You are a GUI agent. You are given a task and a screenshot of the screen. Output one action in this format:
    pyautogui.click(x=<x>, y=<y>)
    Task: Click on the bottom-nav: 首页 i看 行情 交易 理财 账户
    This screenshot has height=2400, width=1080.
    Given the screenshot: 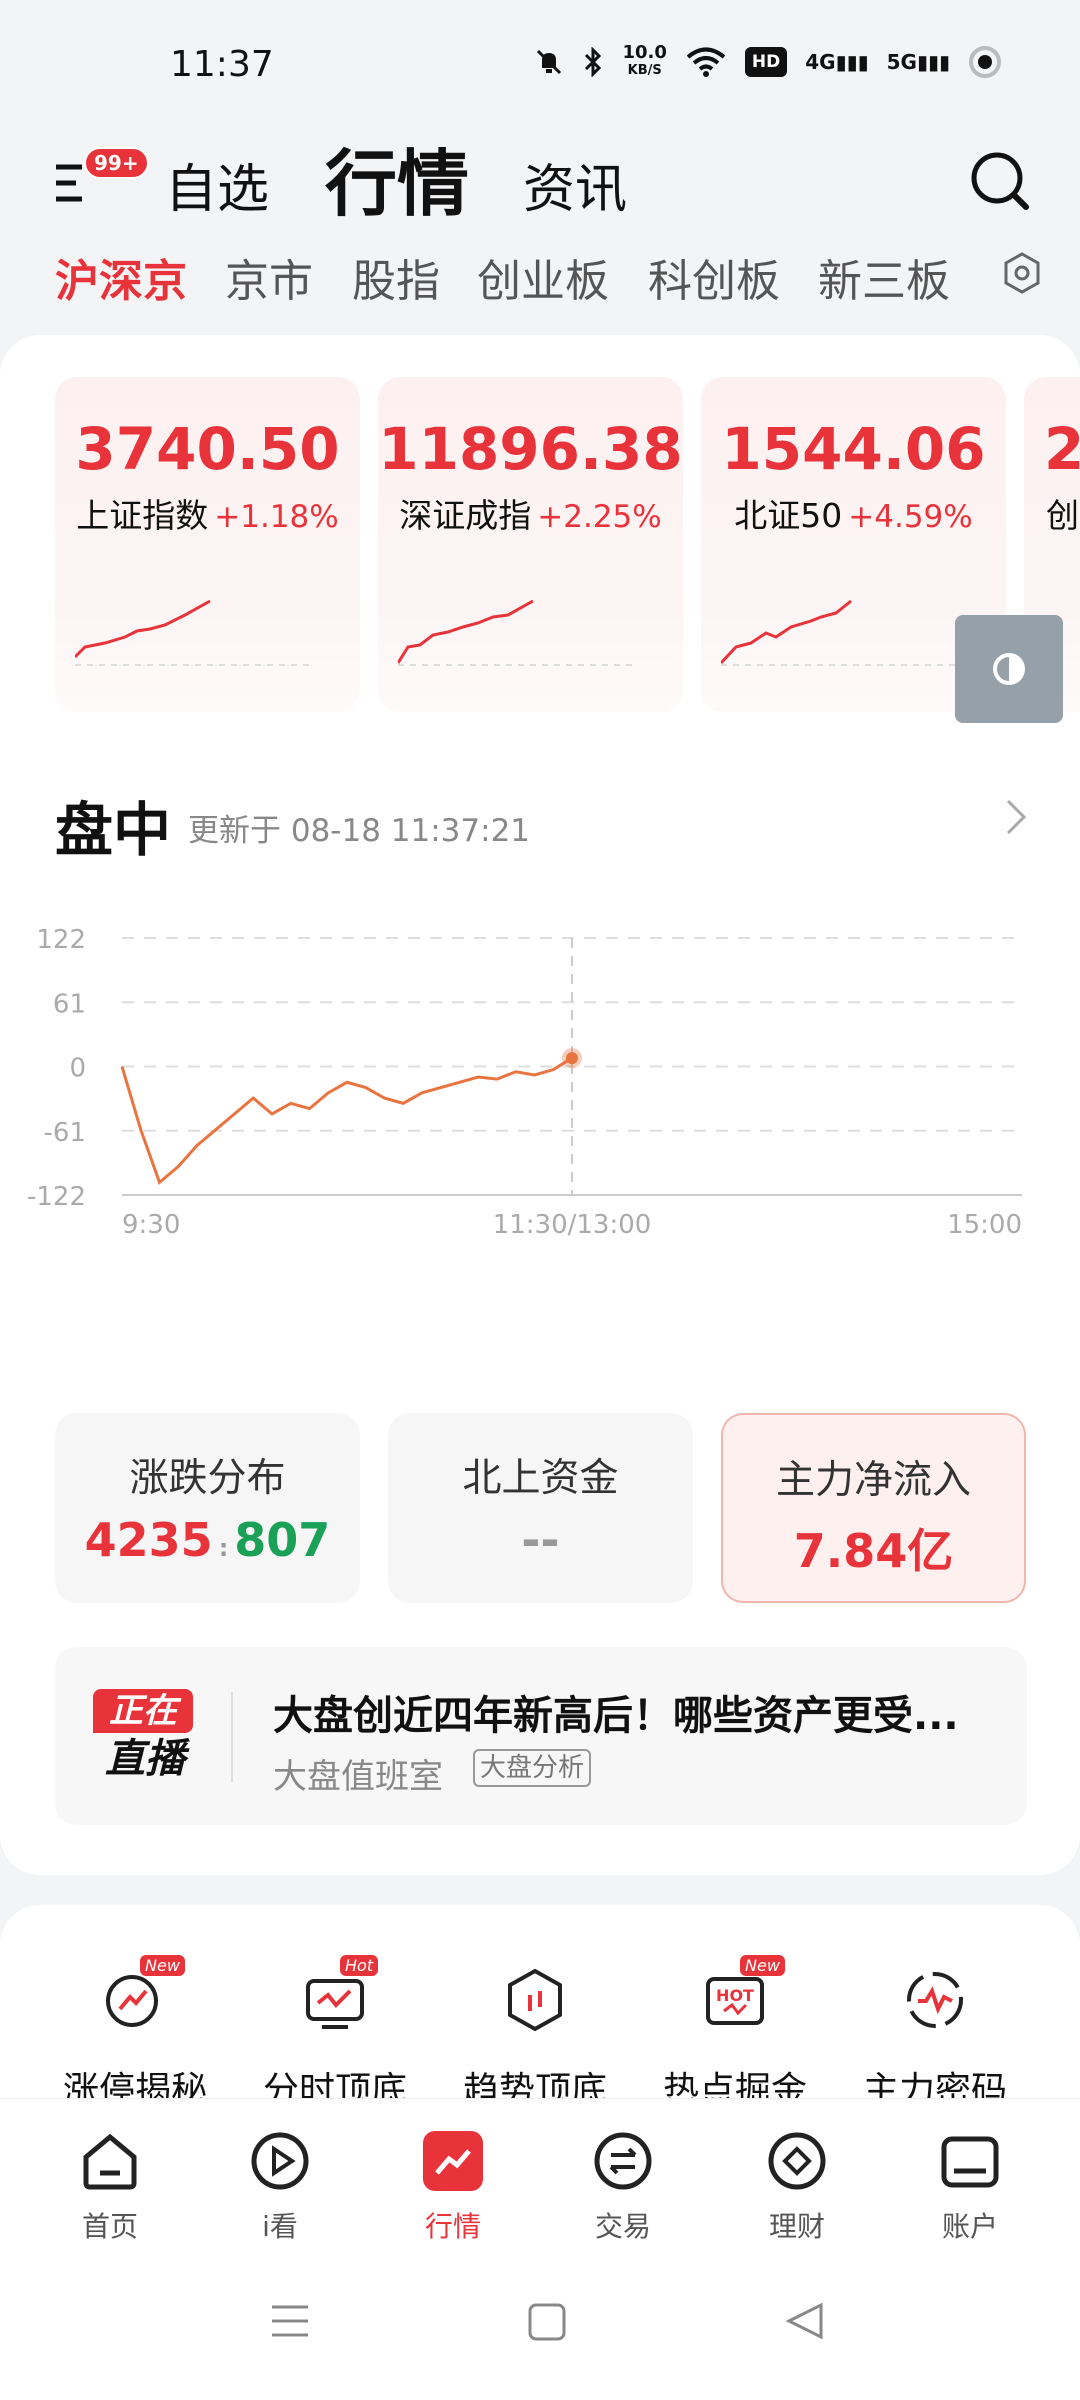 What is the action you would take?
    pyautogui.click(x=540, y=2170)
    